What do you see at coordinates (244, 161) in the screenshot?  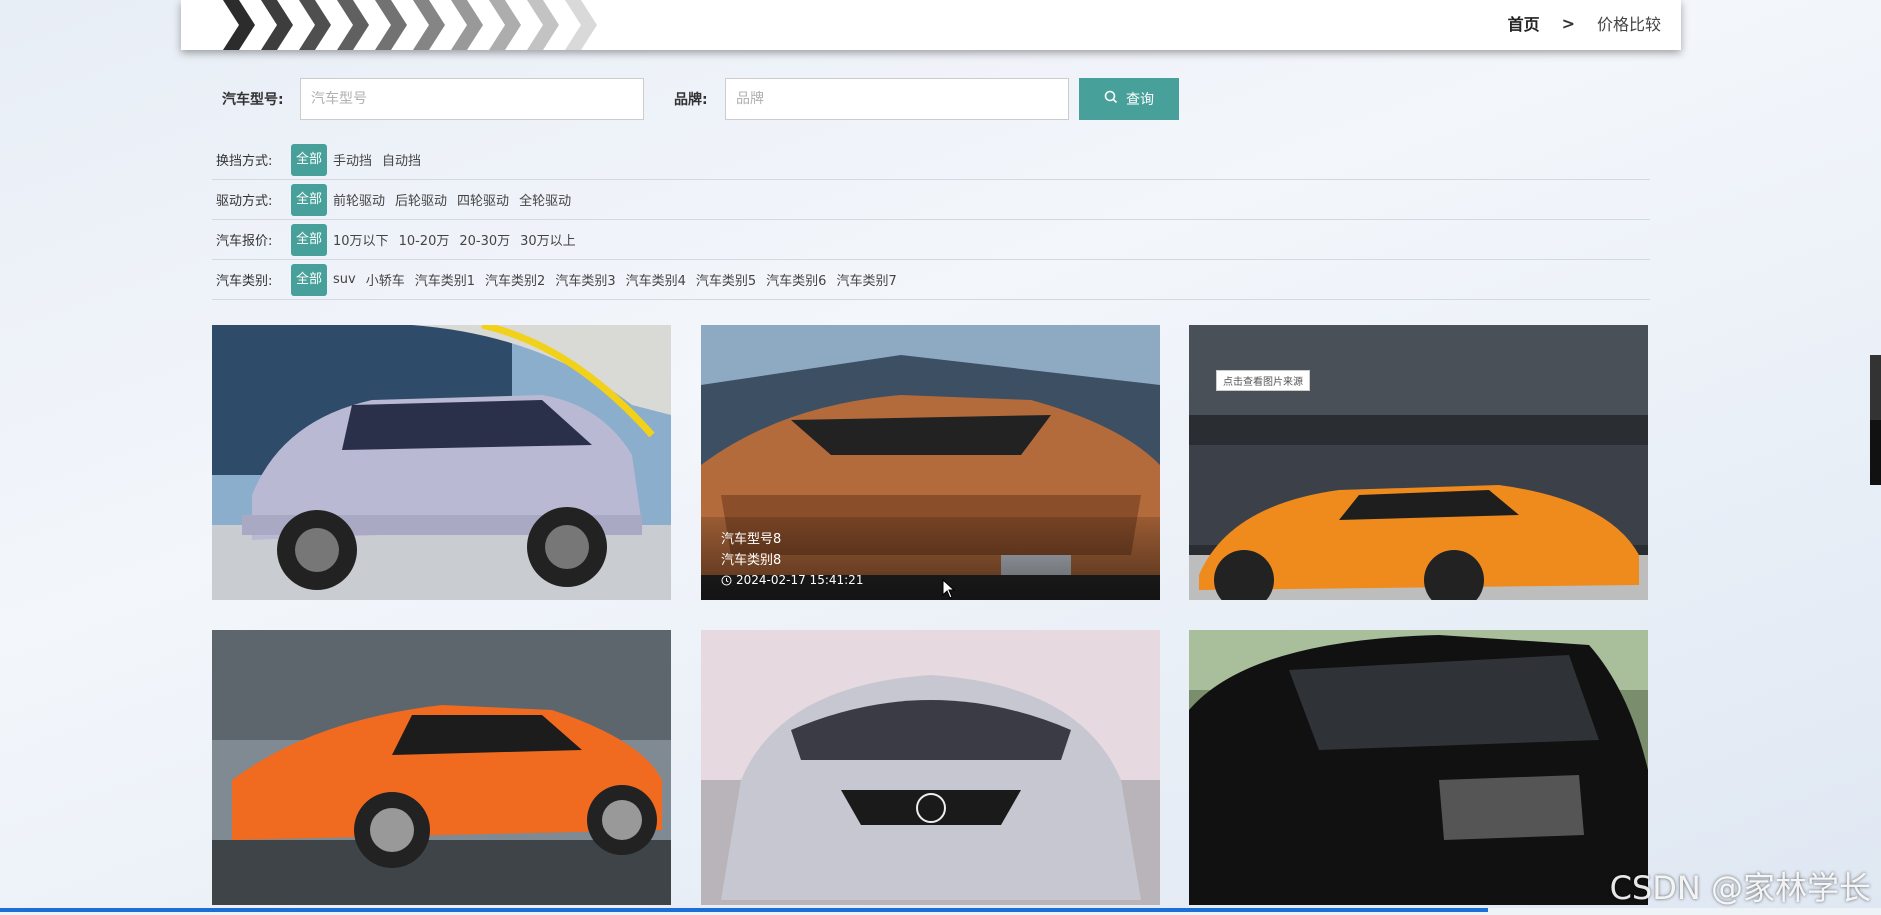 I see `filter-label: 换挡方式:` at bounding box center [244, 161].